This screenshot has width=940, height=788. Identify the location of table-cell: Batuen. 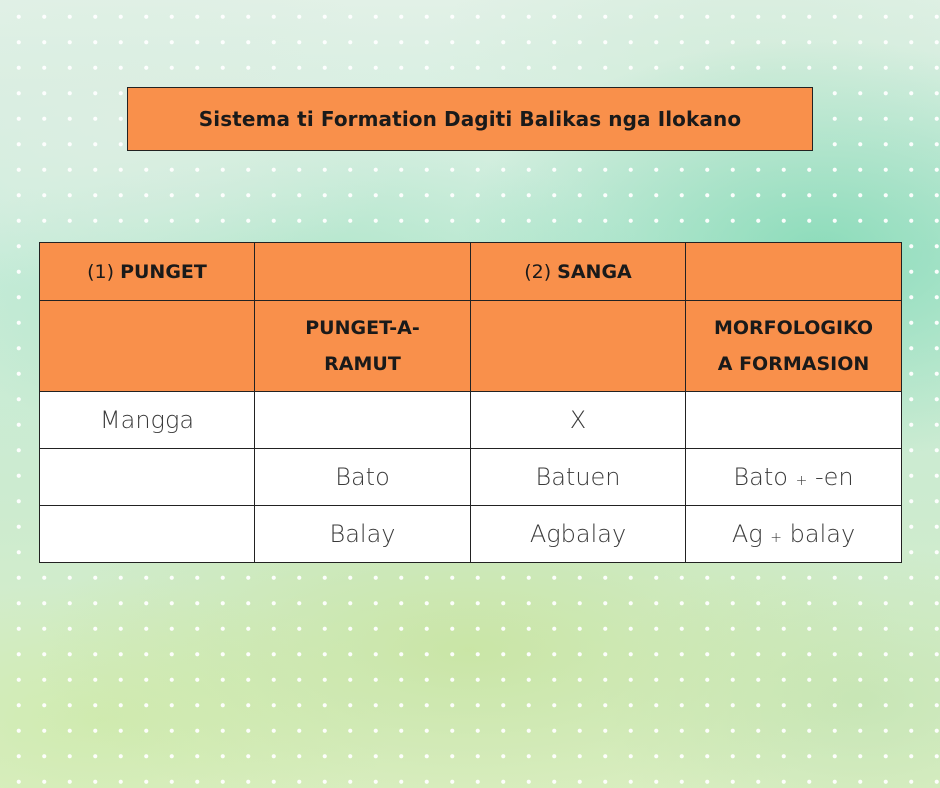
(578, 477).